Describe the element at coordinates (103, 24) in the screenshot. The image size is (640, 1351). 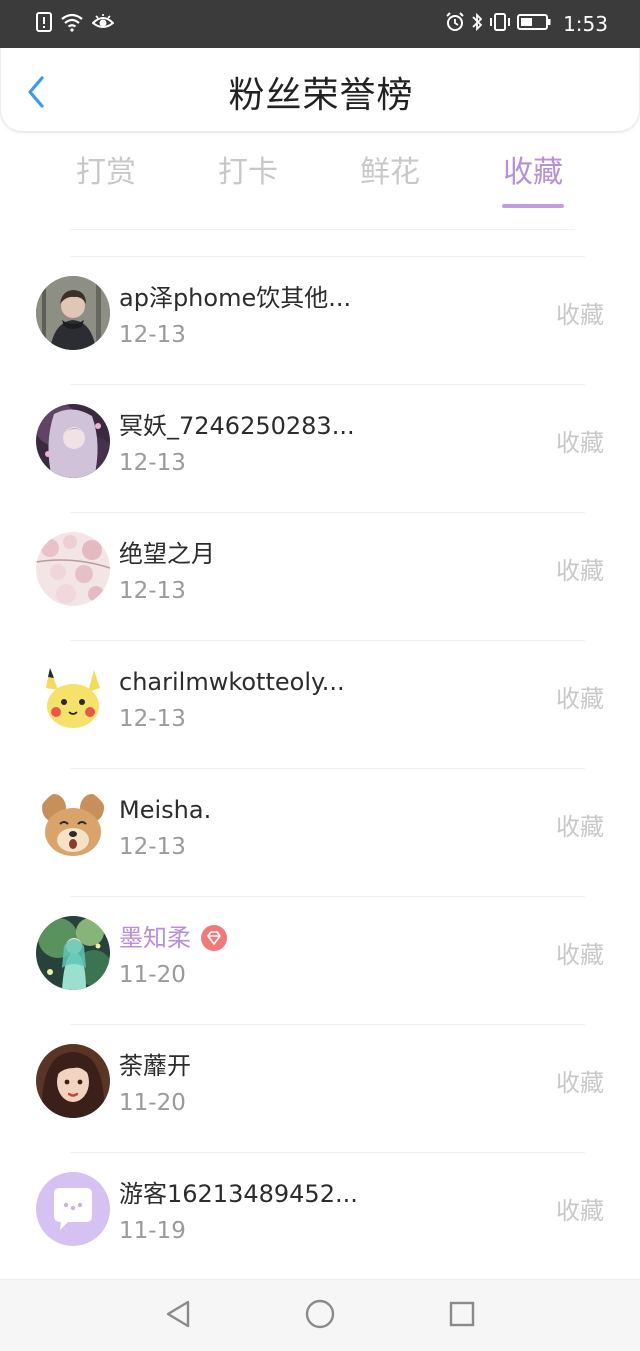
I see `eye-icon` at that location.